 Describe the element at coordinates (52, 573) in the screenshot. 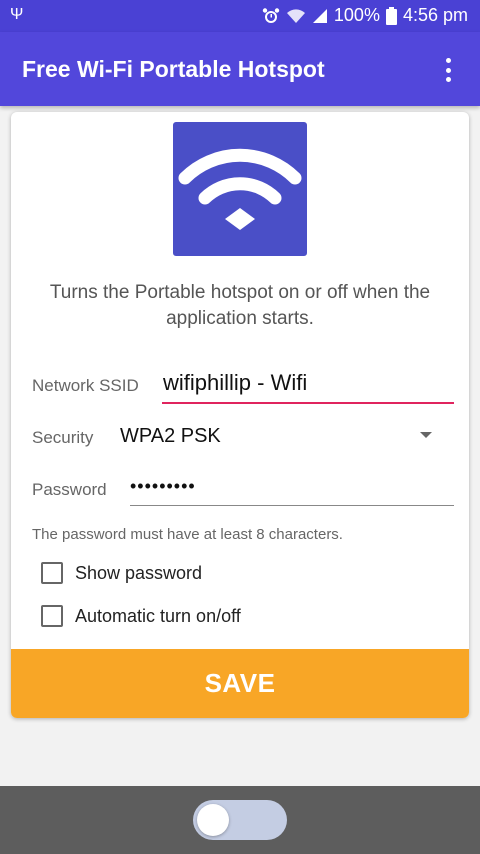

I see `show-password-checkbox` at that location.